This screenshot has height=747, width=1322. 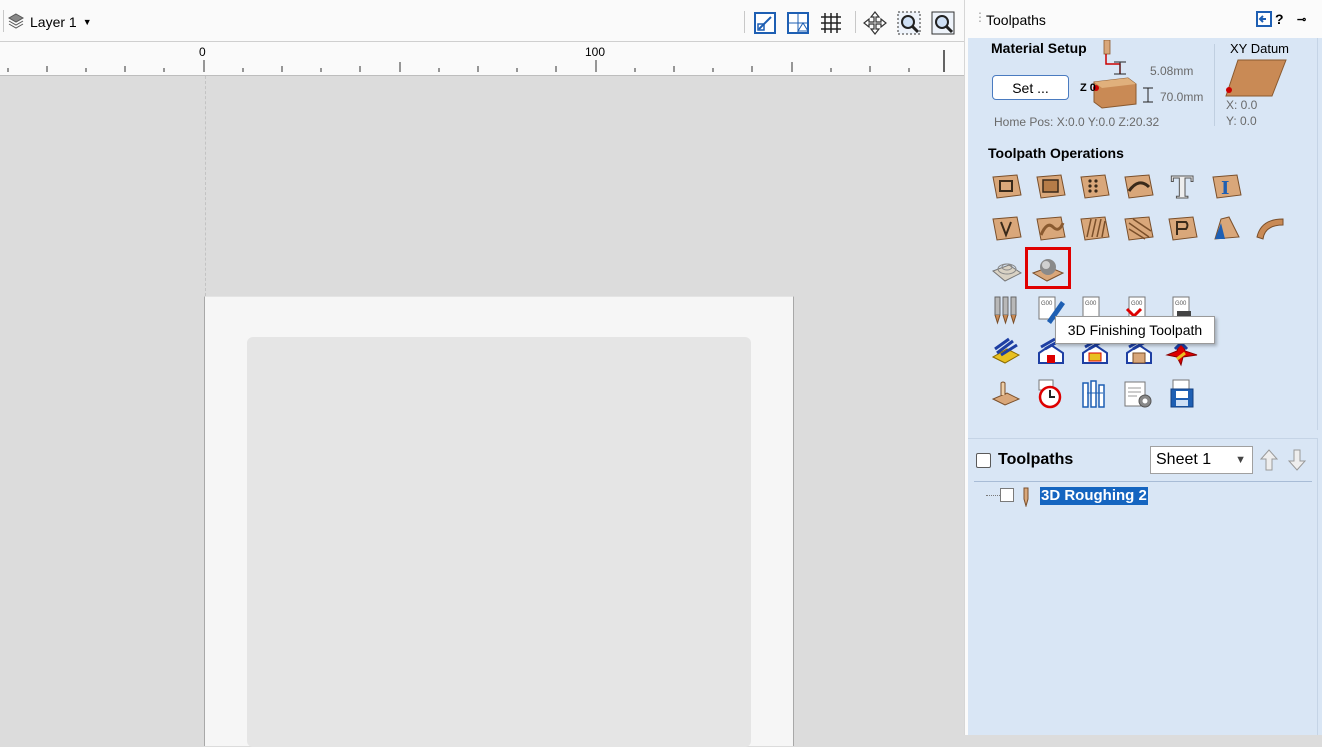 What do you see at coordinates (1240, 460) in the screenshot?
I see `chevron-down-icon: ▼` at bounding box center [1240, 460].